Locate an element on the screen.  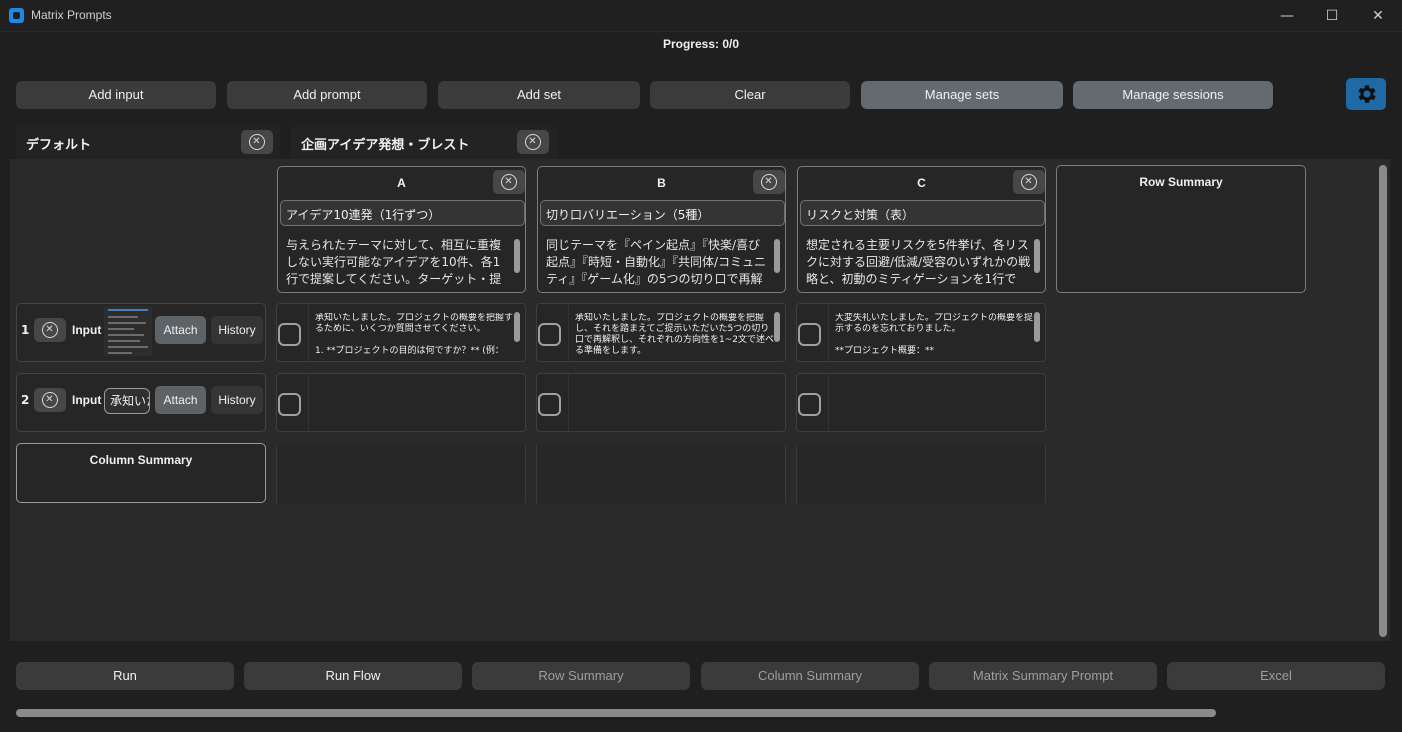
row-number: 2 is located at coordinates (25, 400).